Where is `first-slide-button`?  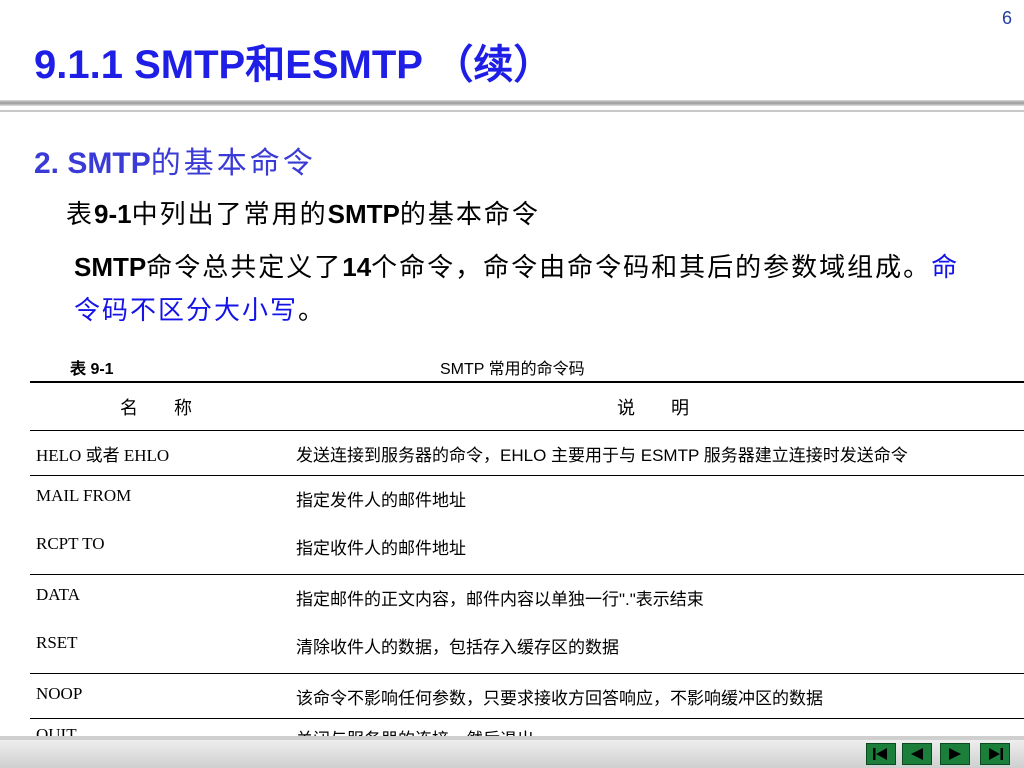
first-slide-button is located at coordinates (881, 754).